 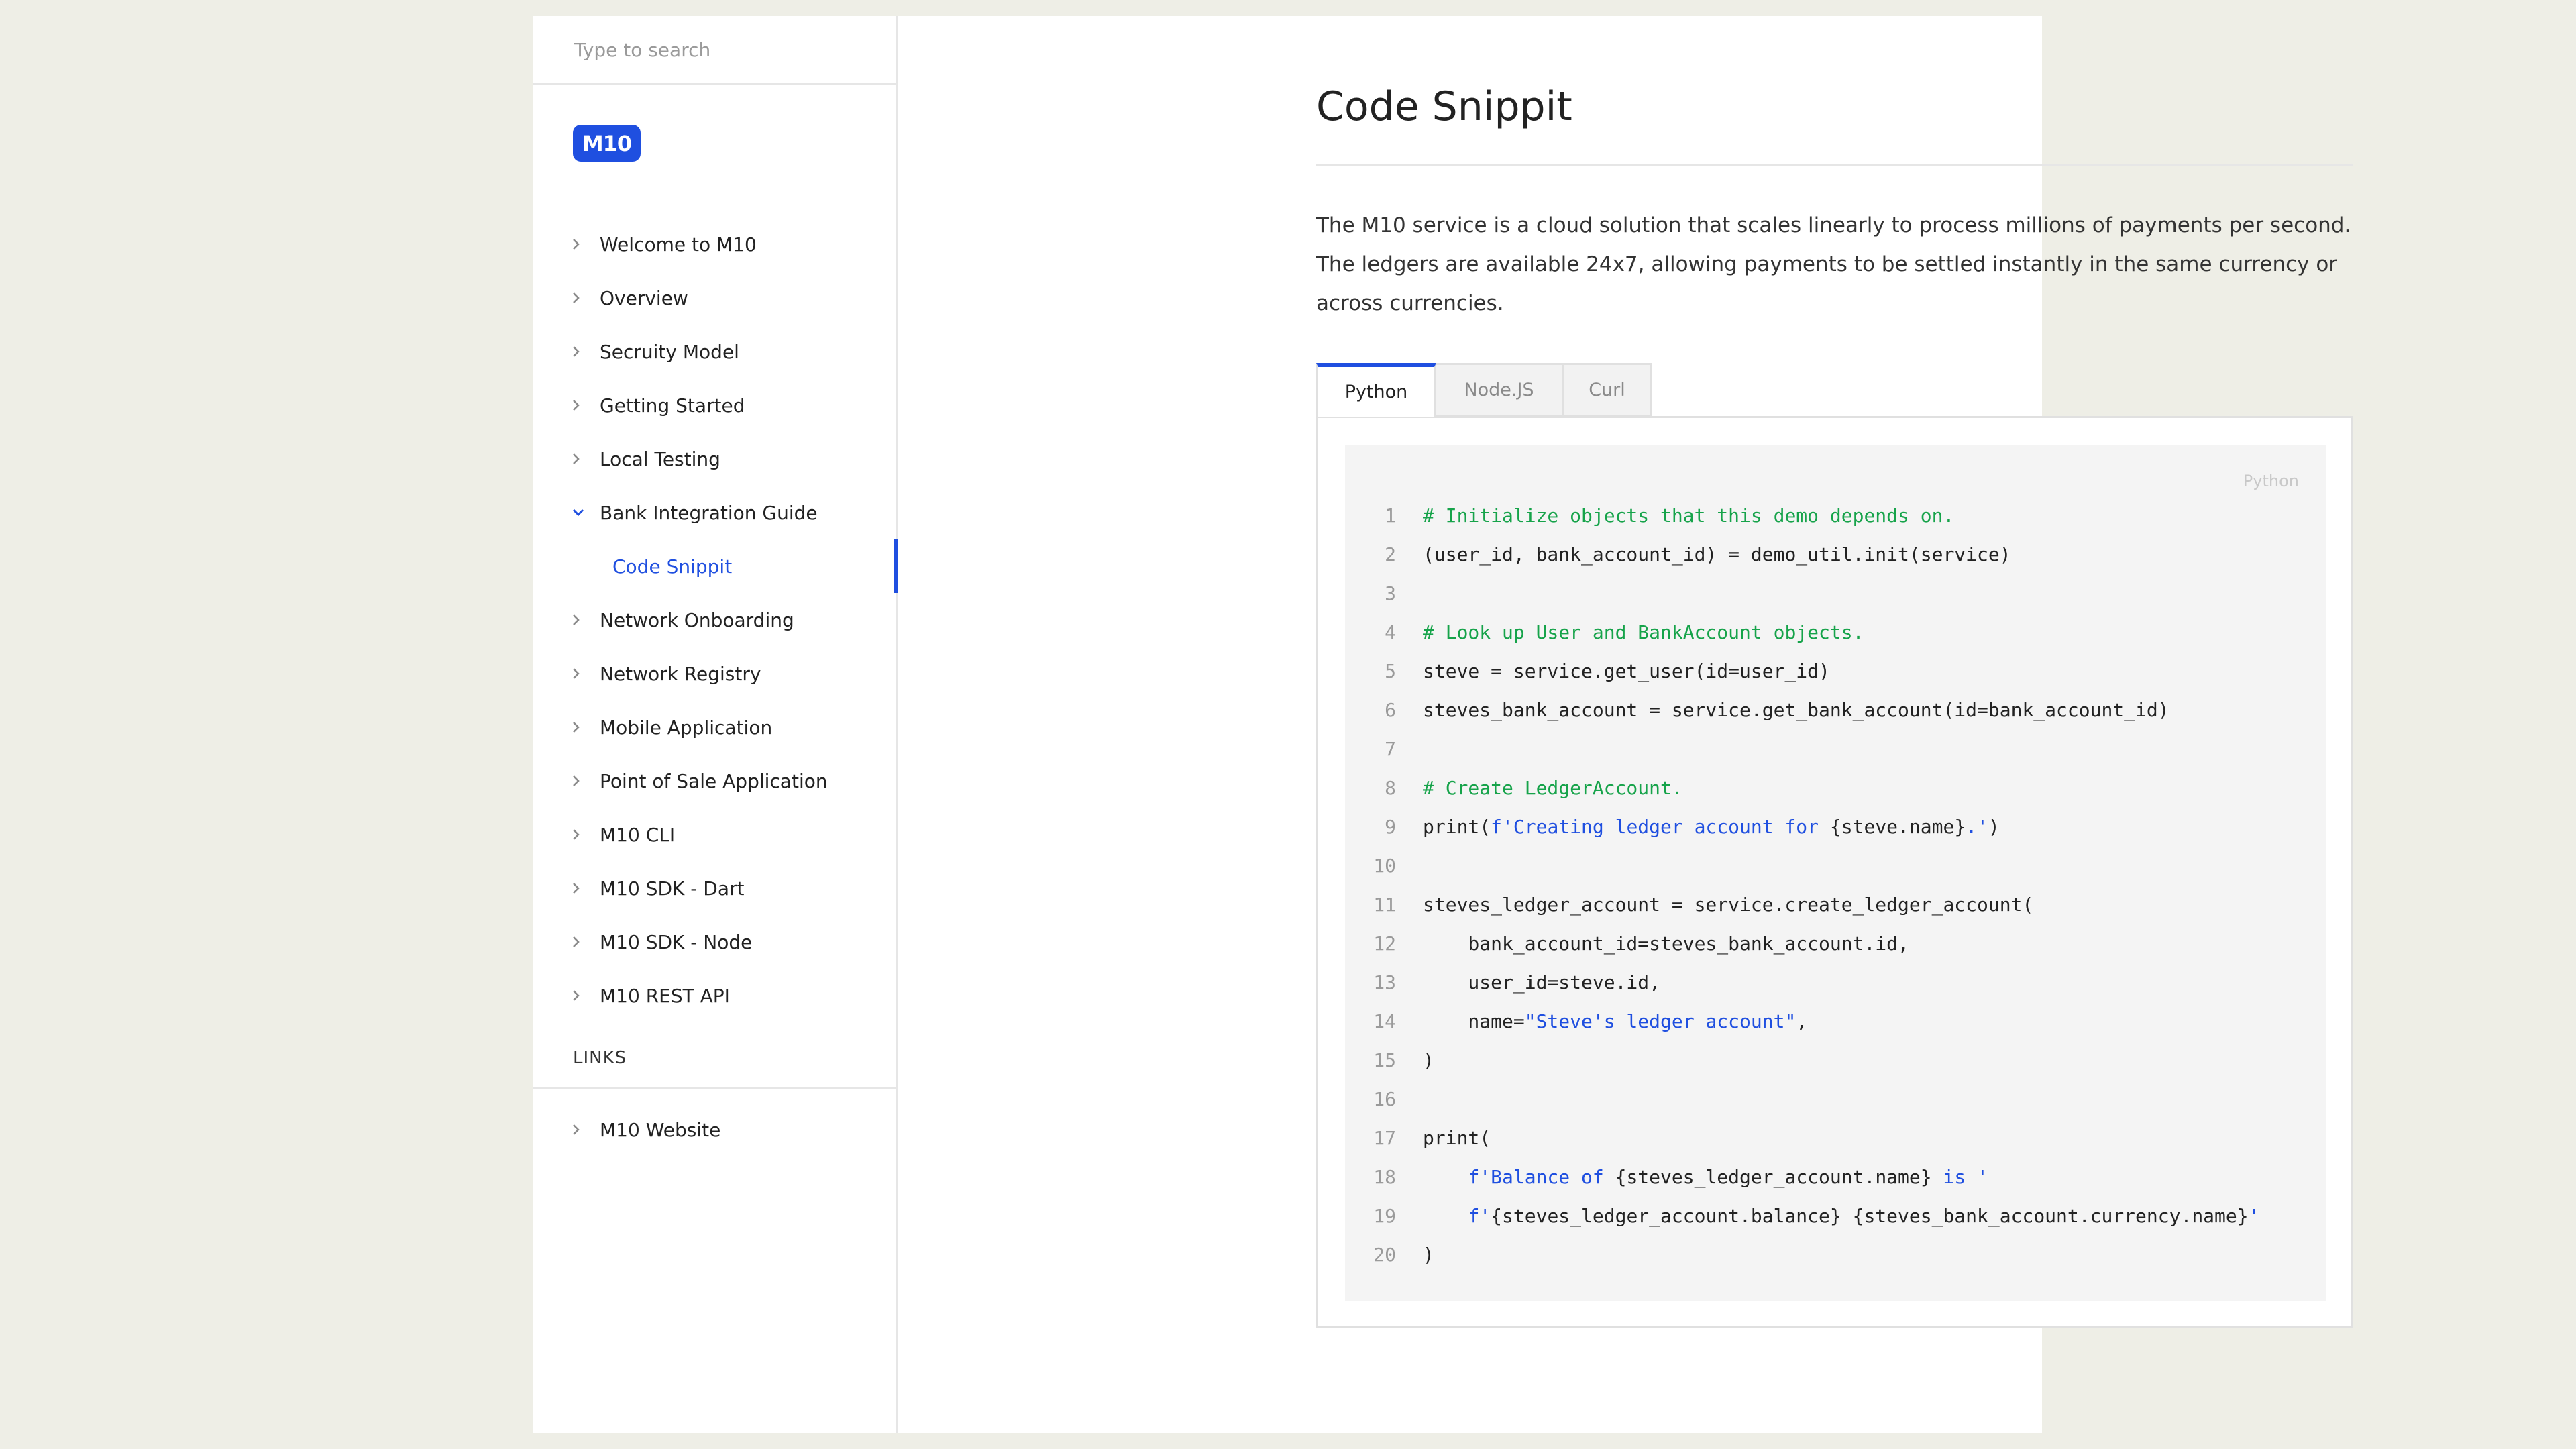 I want to click on code-language-label: Python, so click(x=2271, y=481).